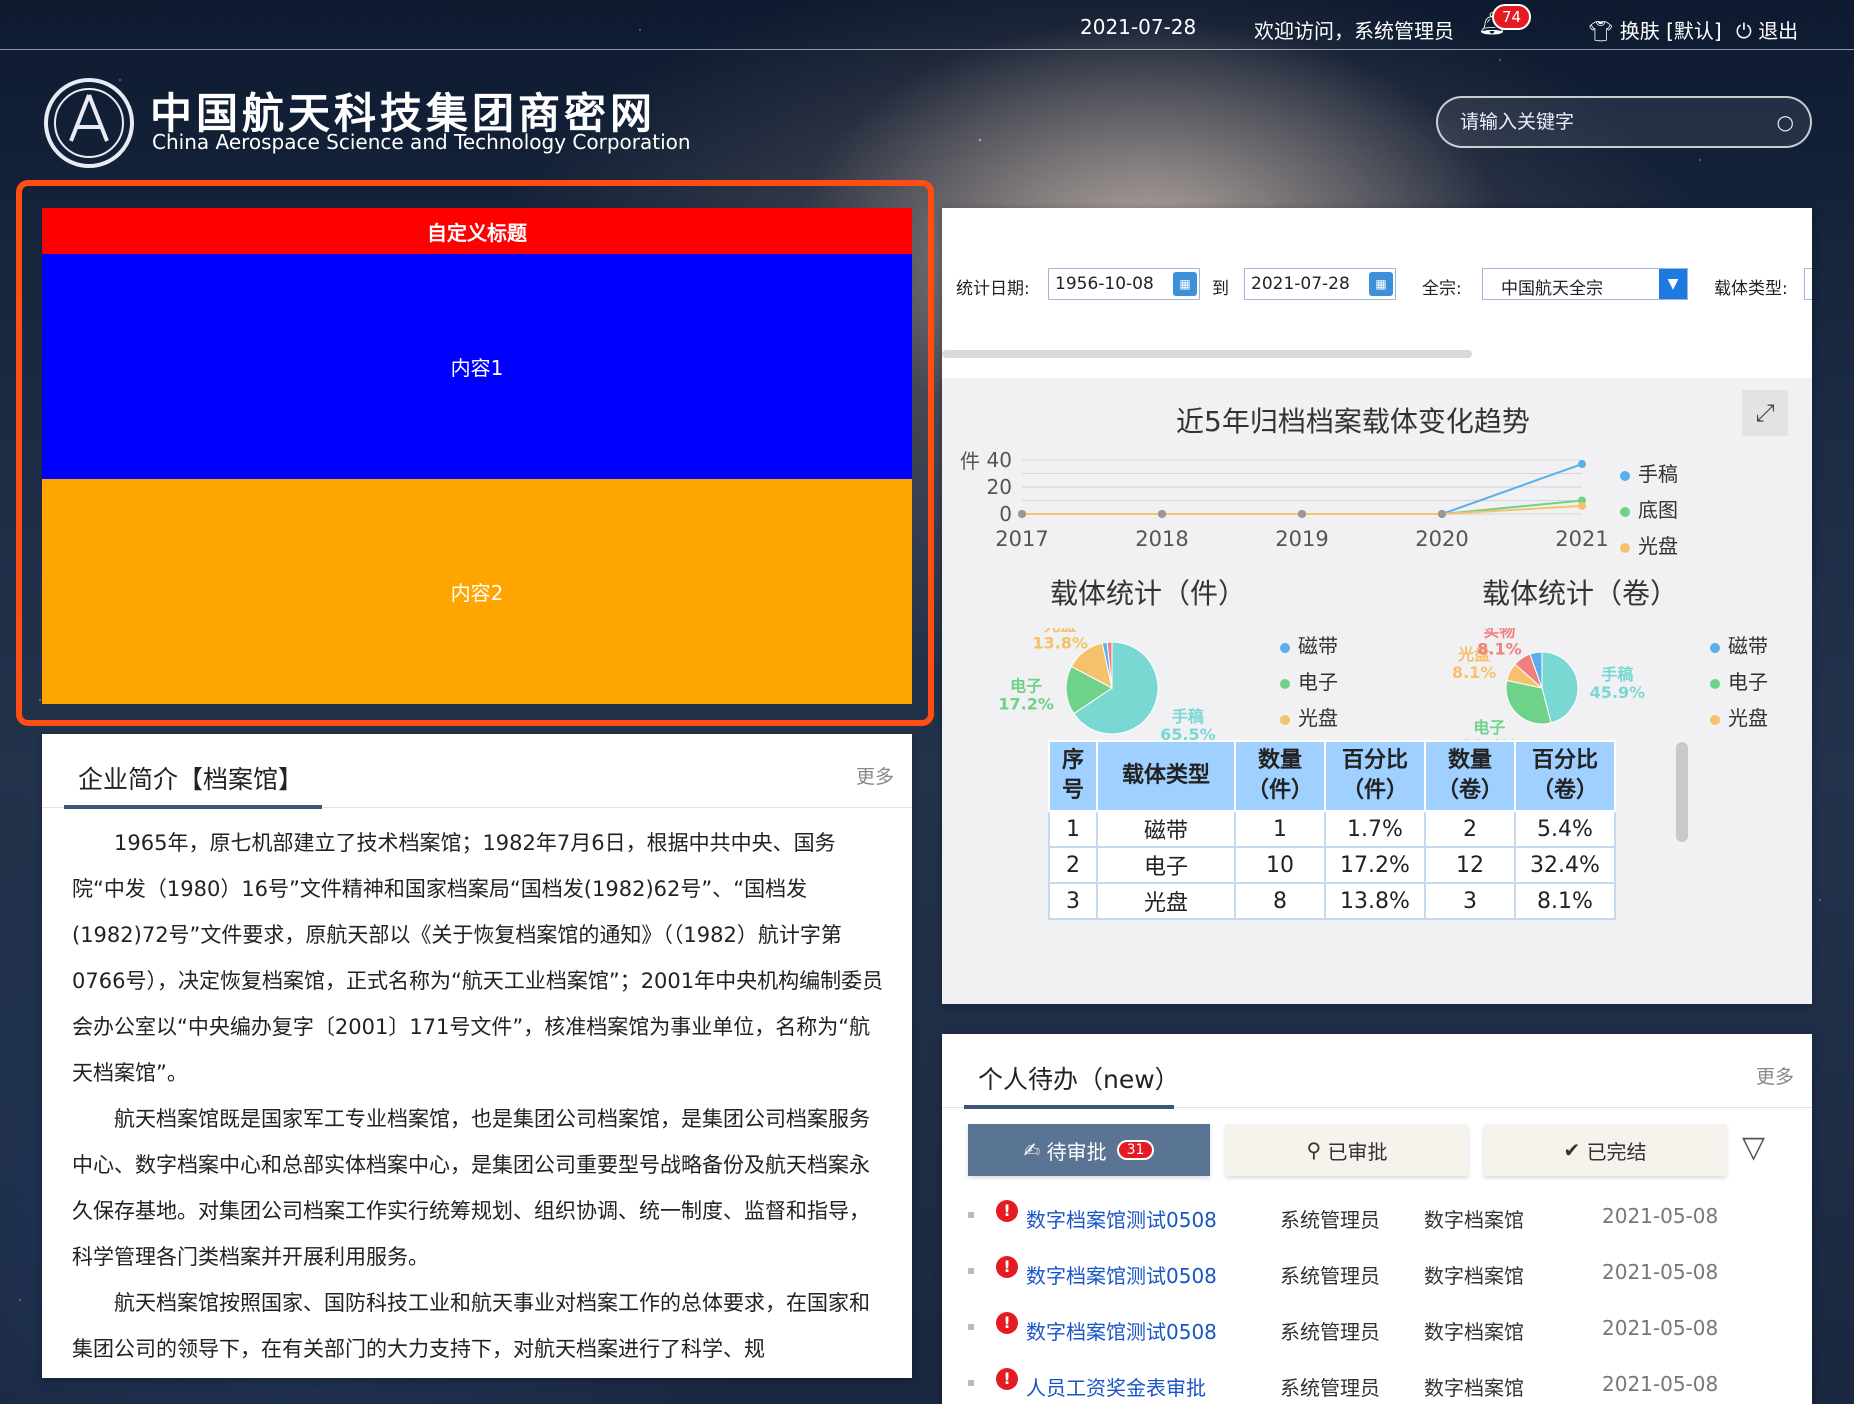  I want to click on notification-badge: 74, so click(1512, 17).